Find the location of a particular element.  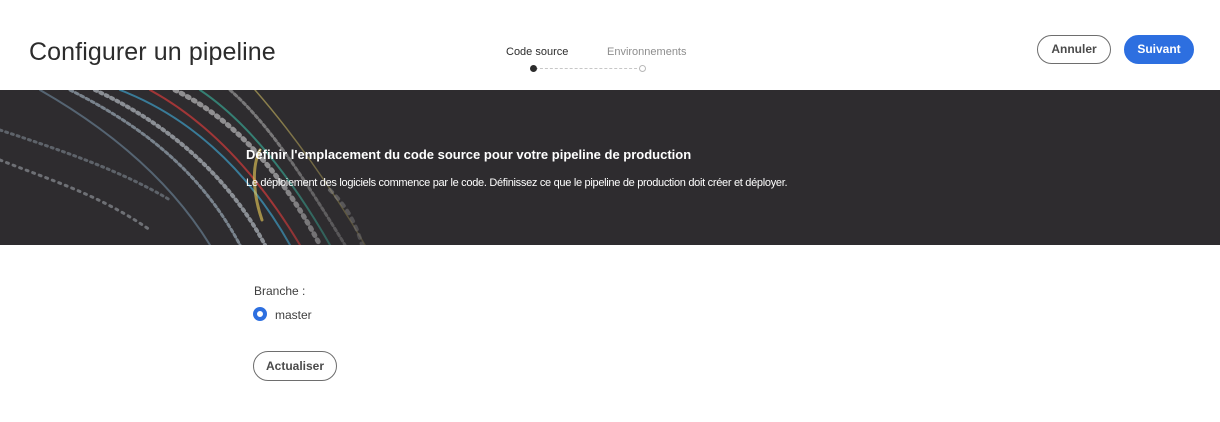

step-environments-label: Environnements is located at coordinates (647, 52).